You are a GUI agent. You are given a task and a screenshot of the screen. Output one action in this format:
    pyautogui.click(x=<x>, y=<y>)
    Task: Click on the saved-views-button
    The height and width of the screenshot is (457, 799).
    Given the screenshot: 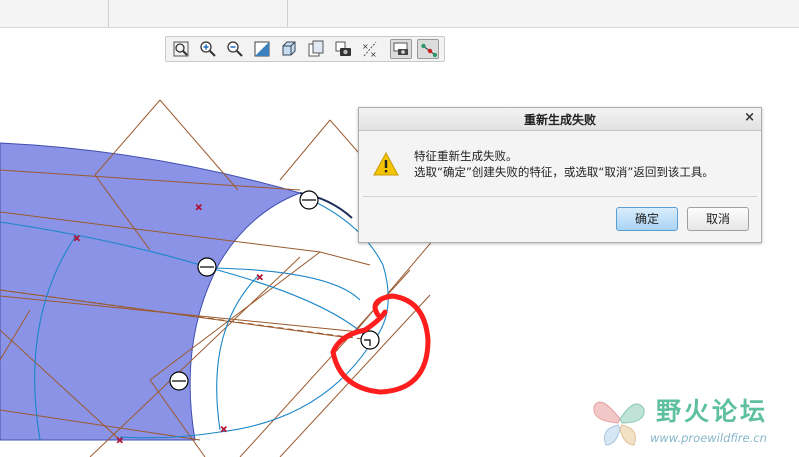 What is the action you would take?
    pyautogui.click(x=316, y=49)
    